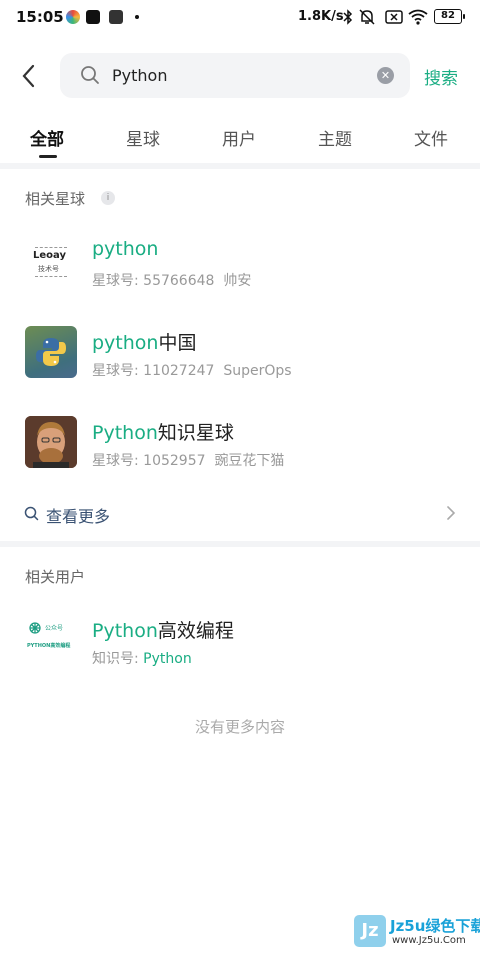 The image size is (480, 960). I want to click on chevron-right-icon, so click(451, 515).